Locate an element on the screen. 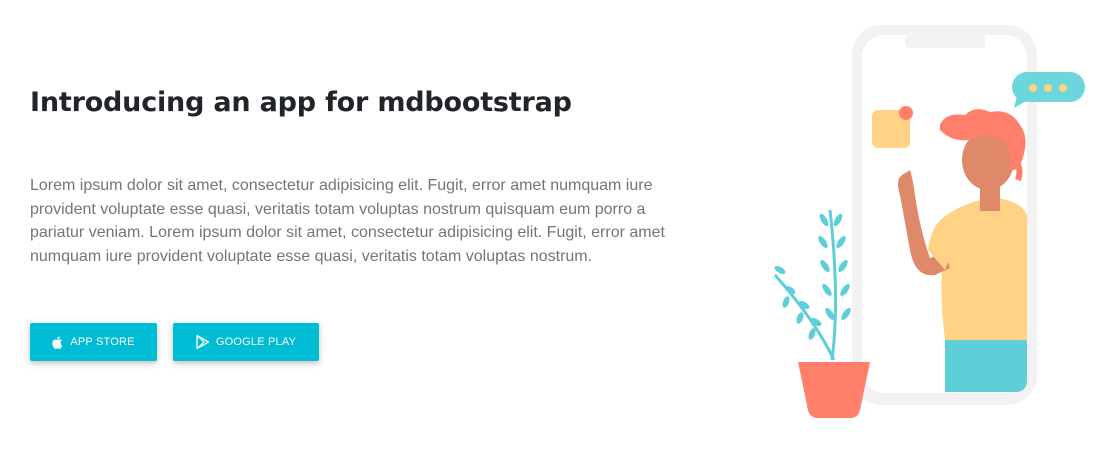 The width and height of the screenshot is (1098, 450). google-play-icon is located at coordinates (202, 342).